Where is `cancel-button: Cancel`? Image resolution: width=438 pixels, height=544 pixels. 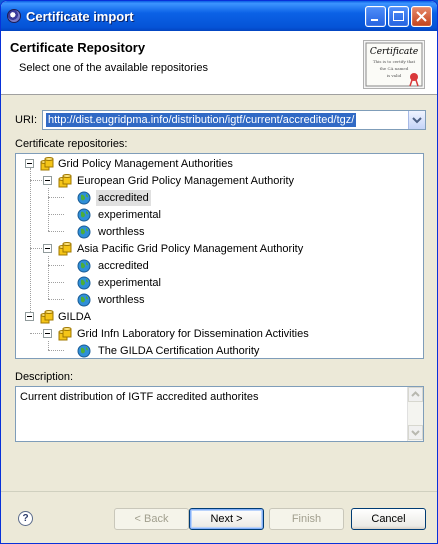 cancel-button: Cancel is located at coordinates (388, 519).